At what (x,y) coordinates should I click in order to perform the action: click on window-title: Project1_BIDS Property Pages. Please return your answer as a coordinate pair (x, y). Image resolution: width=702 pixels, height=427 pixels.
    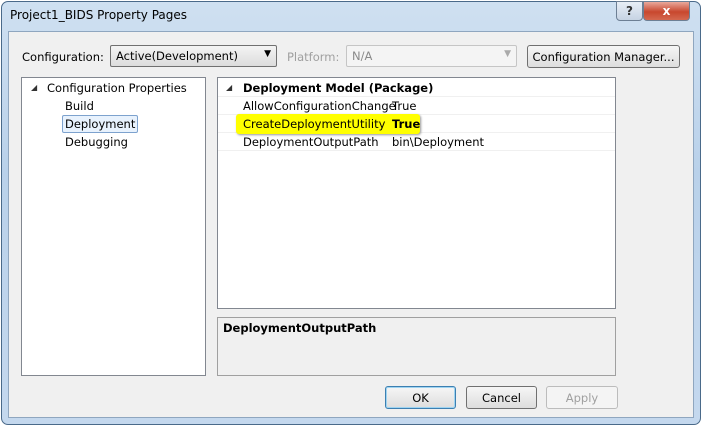
    Looking at the image, I should click on (99, 15).